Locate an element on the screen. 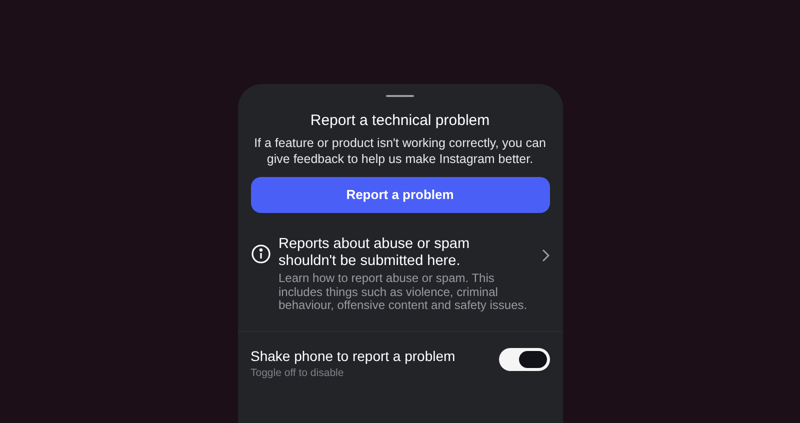 This screenshot has height=423, width=800. chevron-right-icon is located at coordinates (546, 255).